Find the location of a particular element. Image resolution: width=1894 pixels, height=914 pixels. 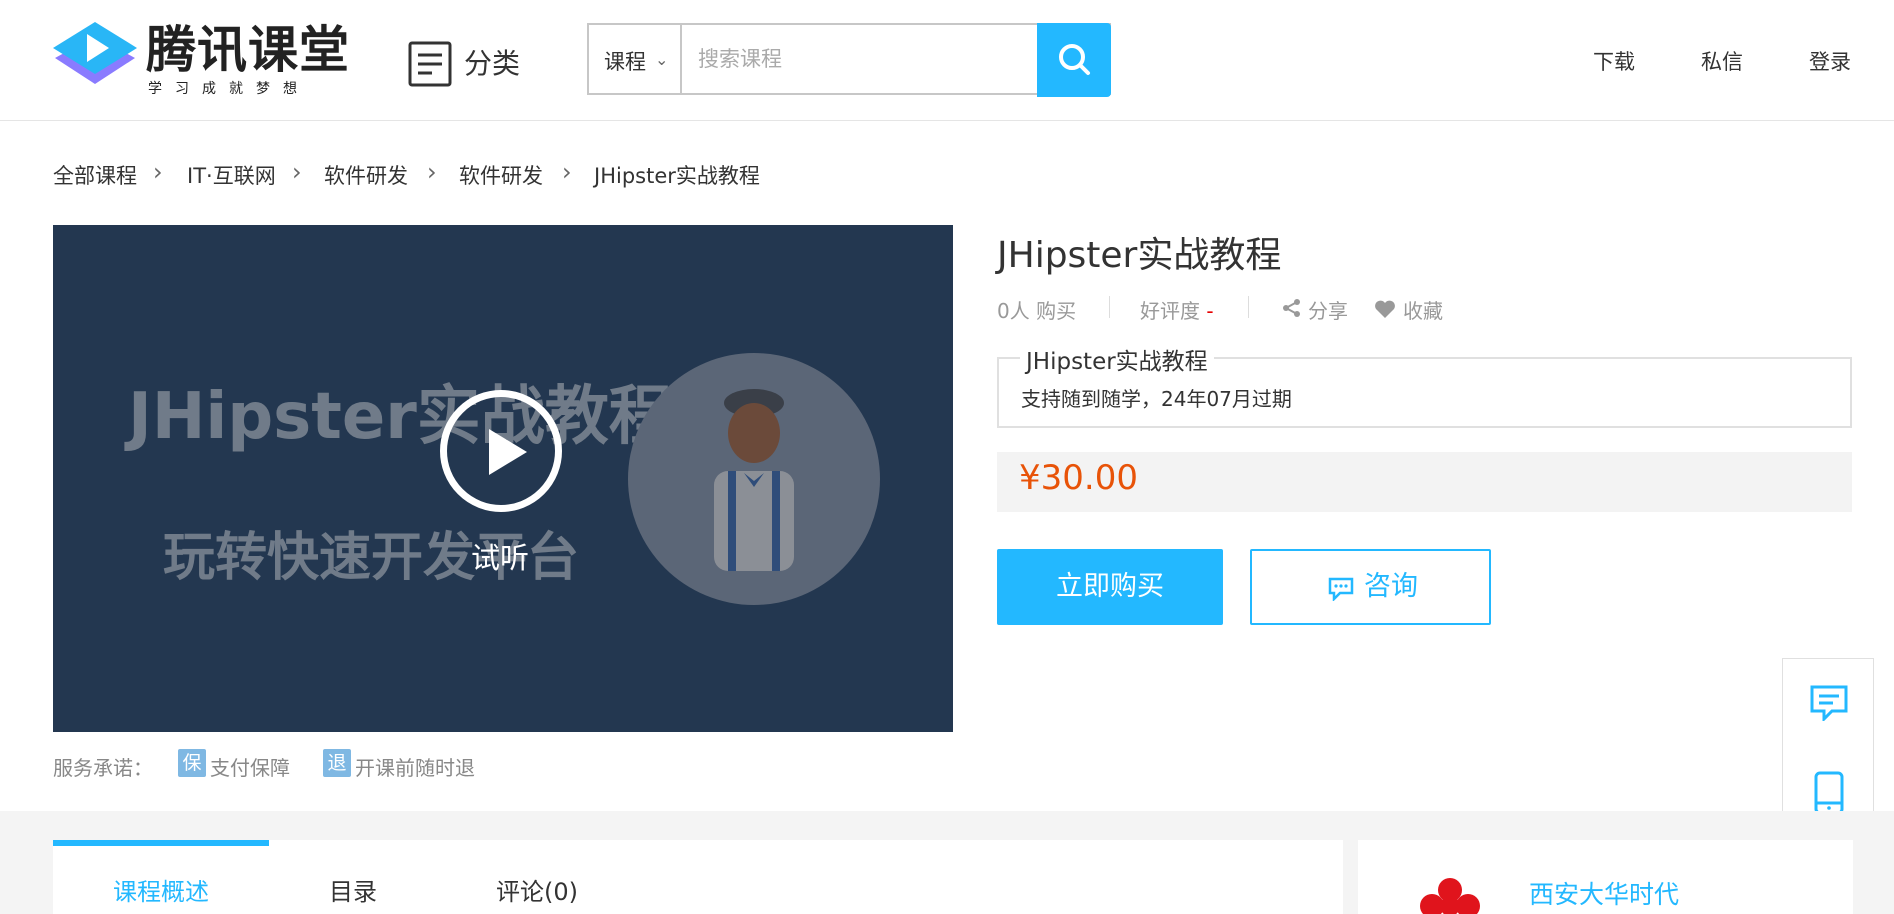

play-button is located at coordinates (501, 451).